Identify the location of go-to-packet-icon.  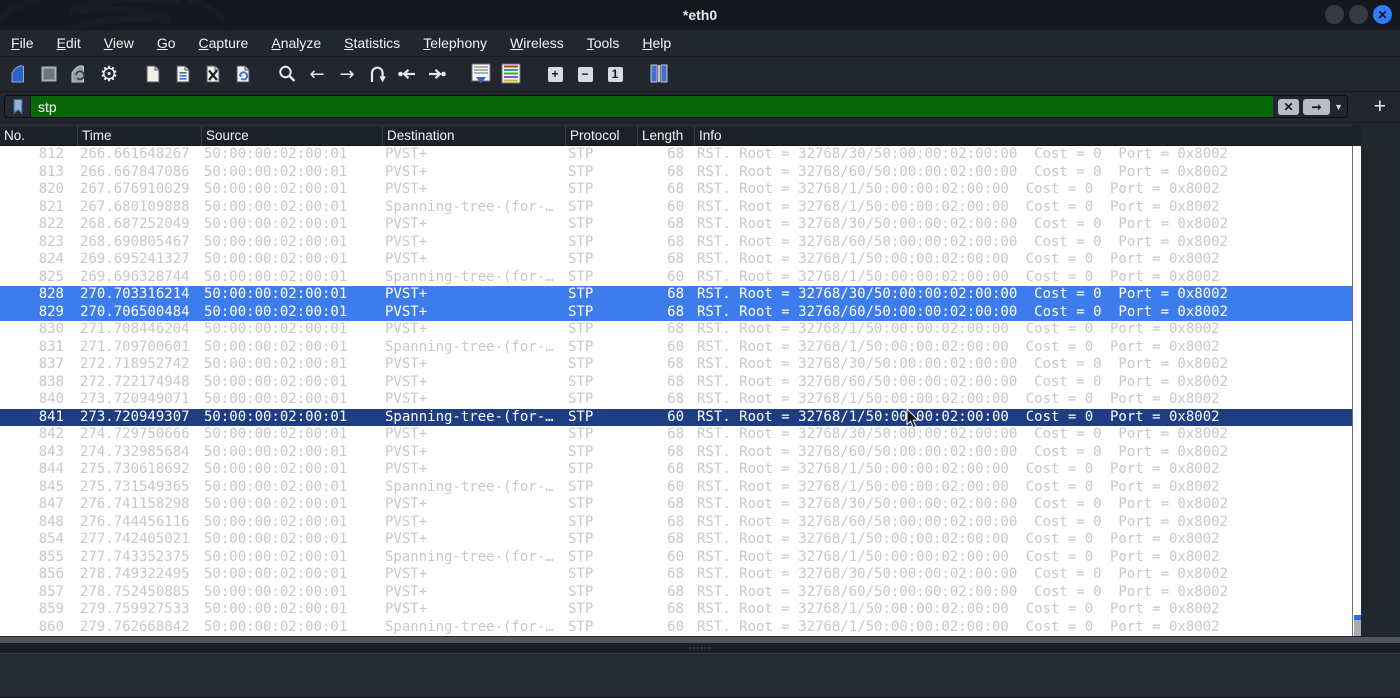
(377, 74).